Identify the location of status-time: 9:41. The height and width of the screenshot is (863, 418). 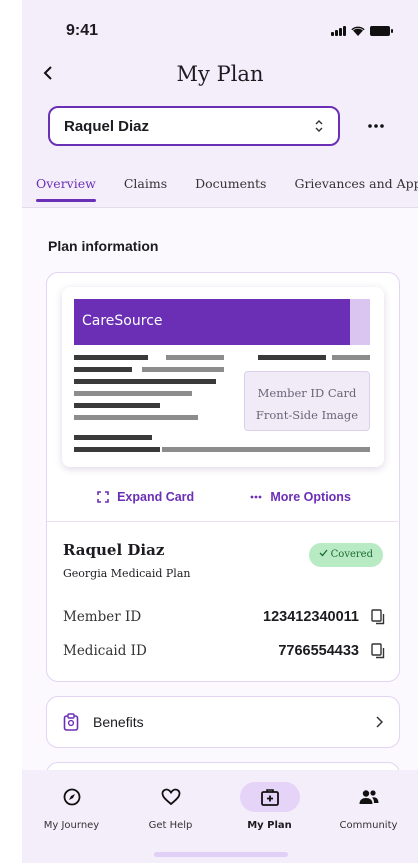
(82, 30).